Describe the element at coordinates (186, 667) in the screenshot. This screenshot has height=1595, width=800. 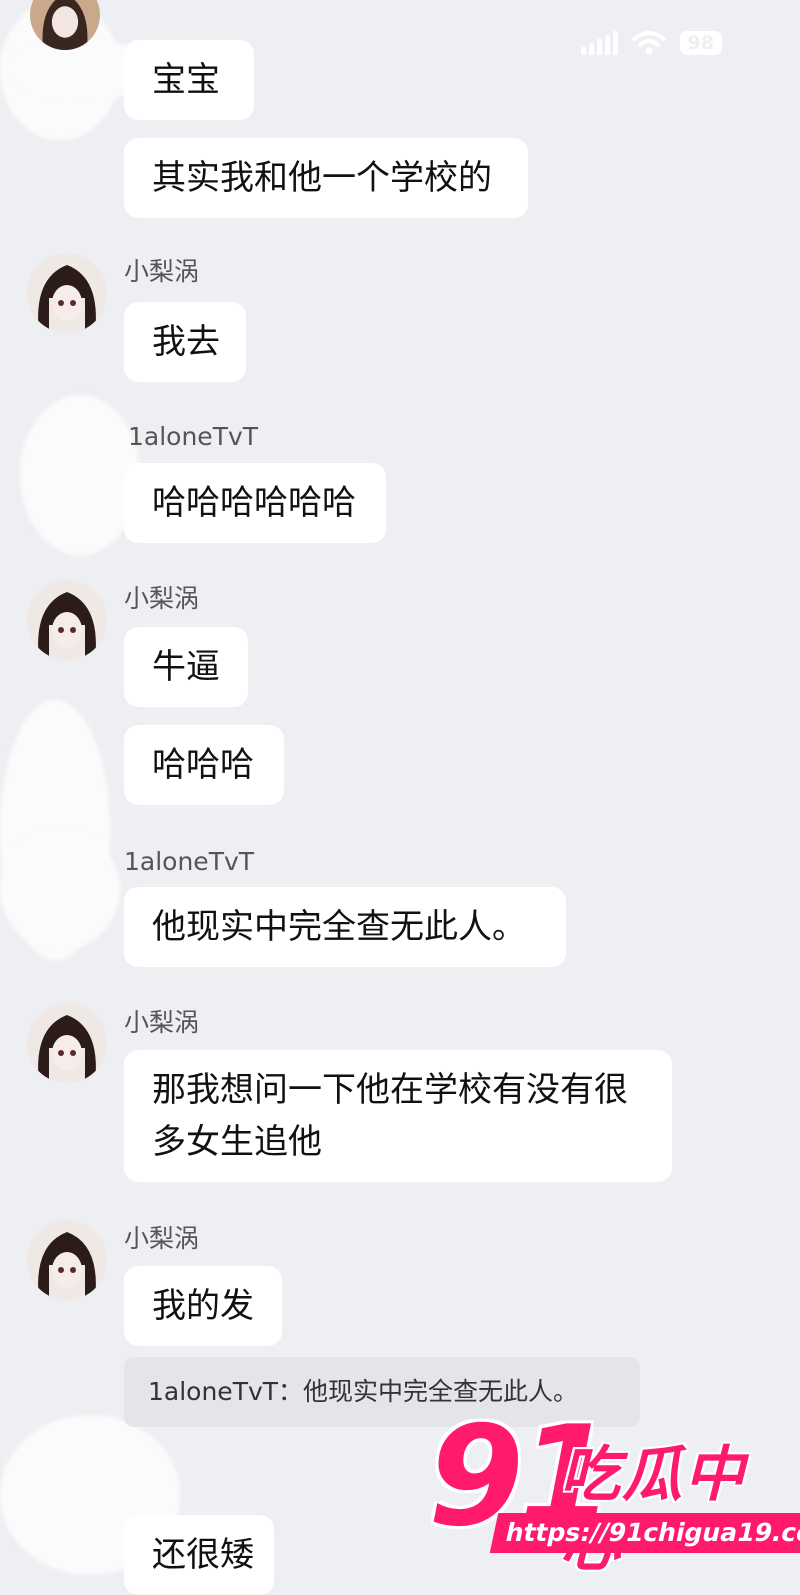
I see `message-bubble: 牛逼` at that location.